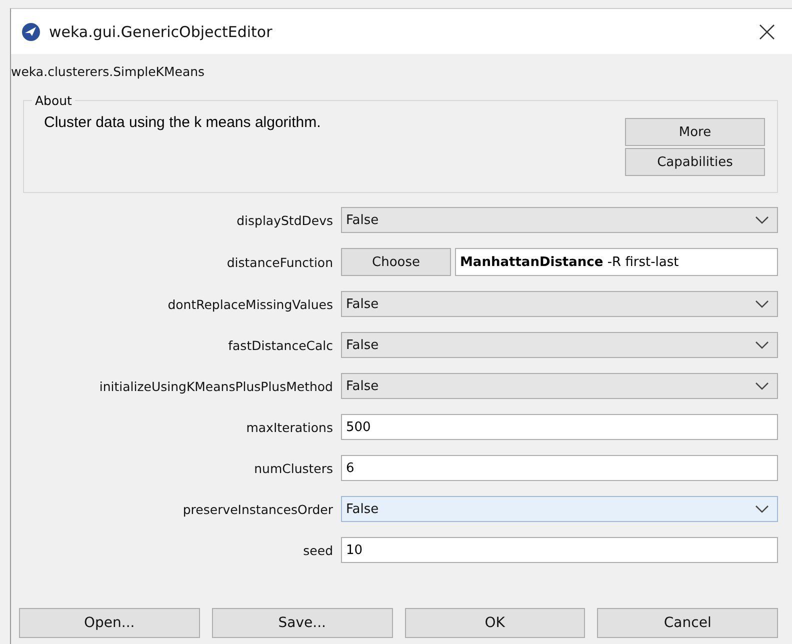  What do you see at coordinates (249, 304) in the screenshot?
I see `property-label: dontReplaceMissingValues` at bounding box center [249, 304].